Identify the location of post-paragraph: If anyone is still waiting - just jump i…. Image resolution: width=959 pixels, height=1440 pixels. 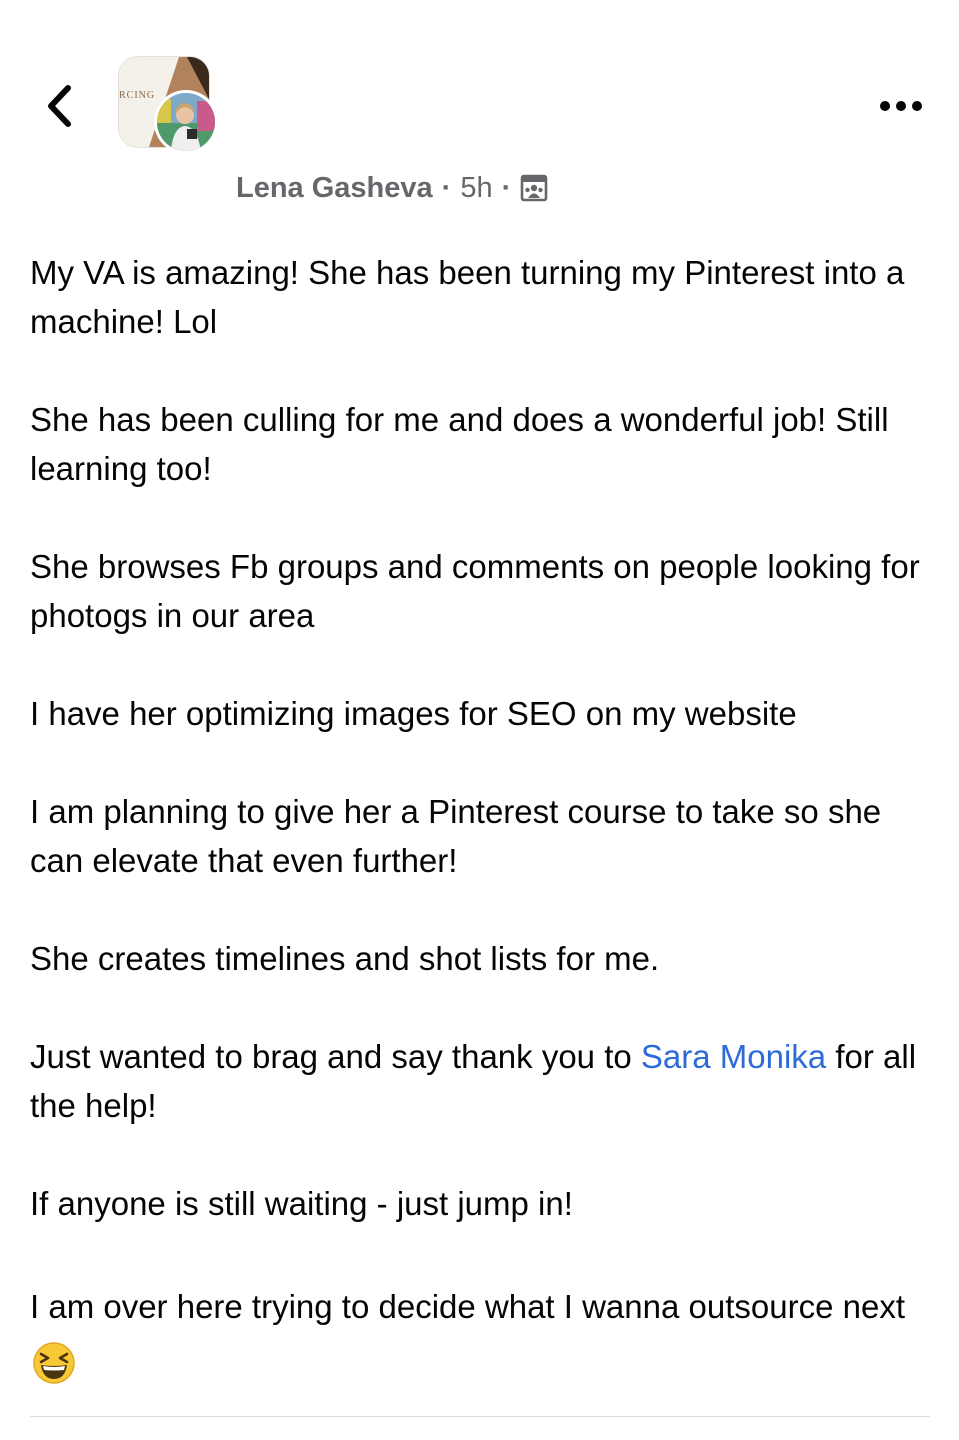
(301, 1203).